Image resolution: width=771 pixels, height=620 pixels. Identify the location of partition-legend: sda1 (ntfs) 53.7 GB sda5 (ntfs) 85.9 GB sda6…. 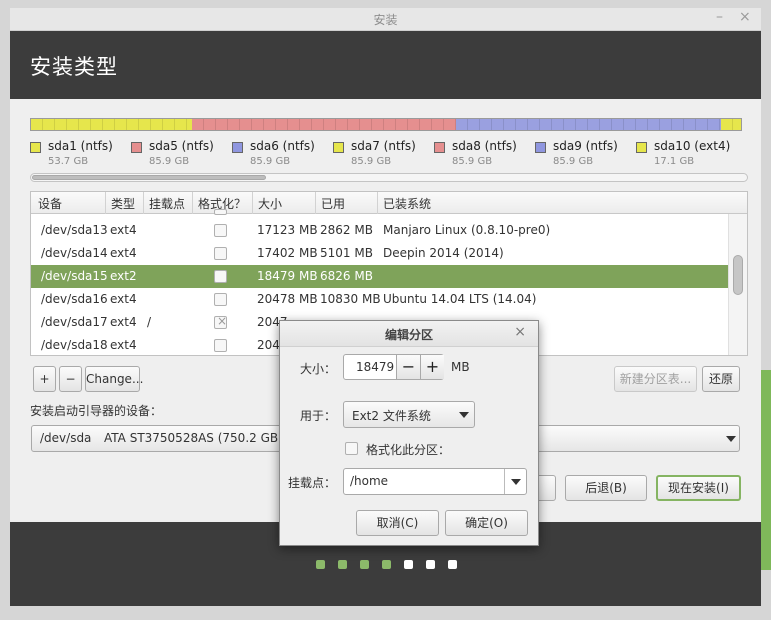
(388, 155).